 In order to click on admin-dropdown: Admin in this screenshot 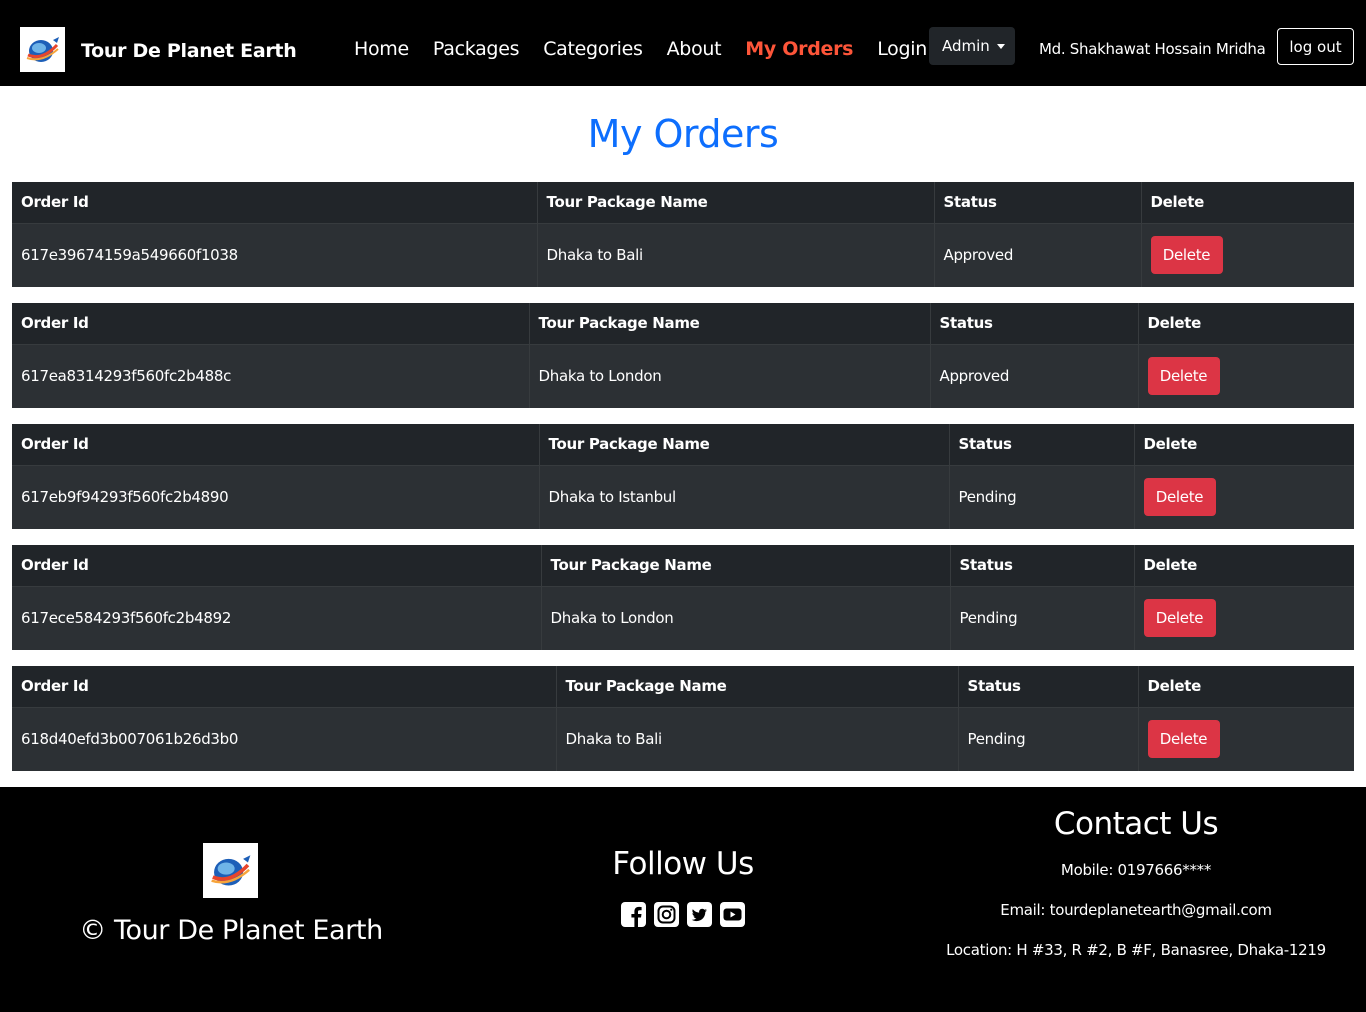, I will do `click(972, 46)`.